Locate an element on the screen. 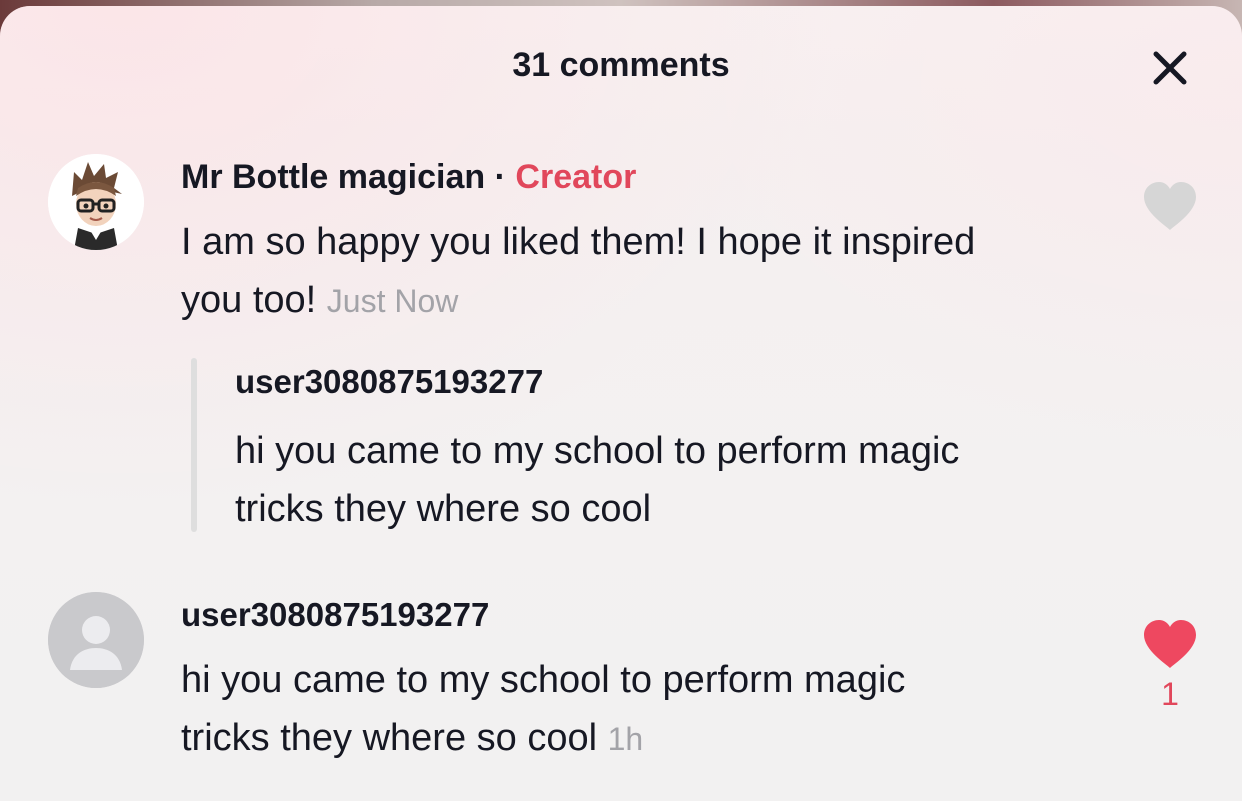 The height and width of the screenshot is (801, 1242). avatar-creator is located at coordinates (96, 202).